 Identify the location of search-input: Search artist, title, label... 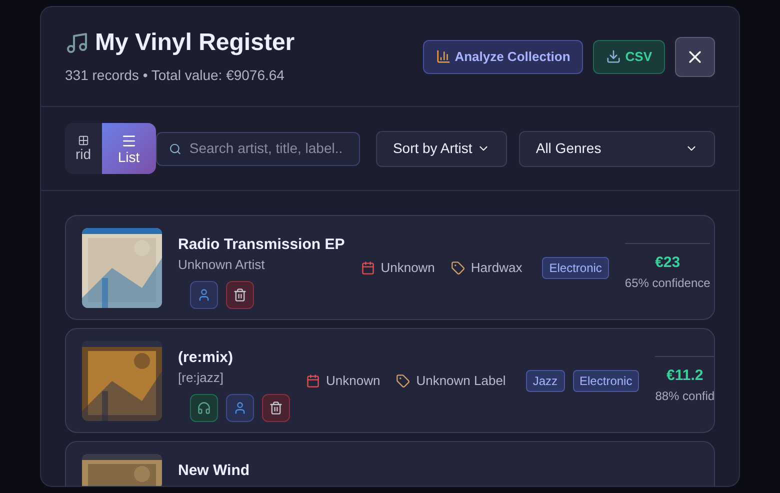
(268, 148).